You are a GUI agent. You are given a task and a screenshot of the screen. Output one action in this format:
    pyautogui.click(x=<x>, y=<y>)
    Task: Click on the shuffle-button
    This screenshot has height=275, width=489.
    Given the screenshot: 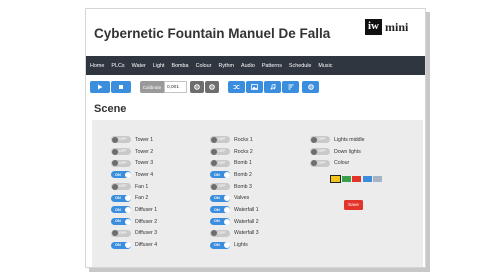 What is the action you would take?
    pyautogui.click(x=236, y=87)
    